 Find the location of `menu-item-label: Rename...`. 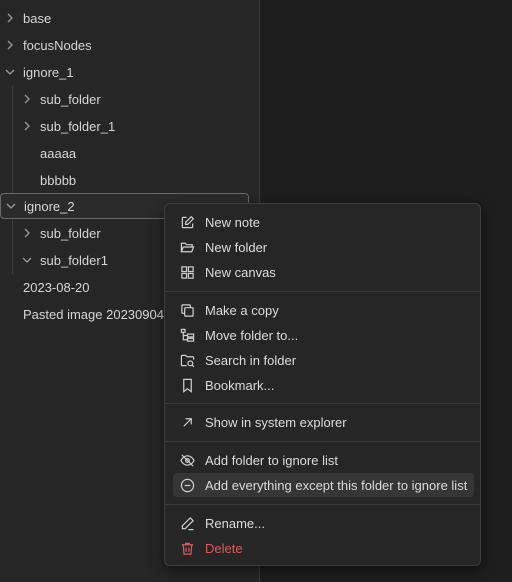

menu-item-label: Rename... is located at coordinates (235, 523).